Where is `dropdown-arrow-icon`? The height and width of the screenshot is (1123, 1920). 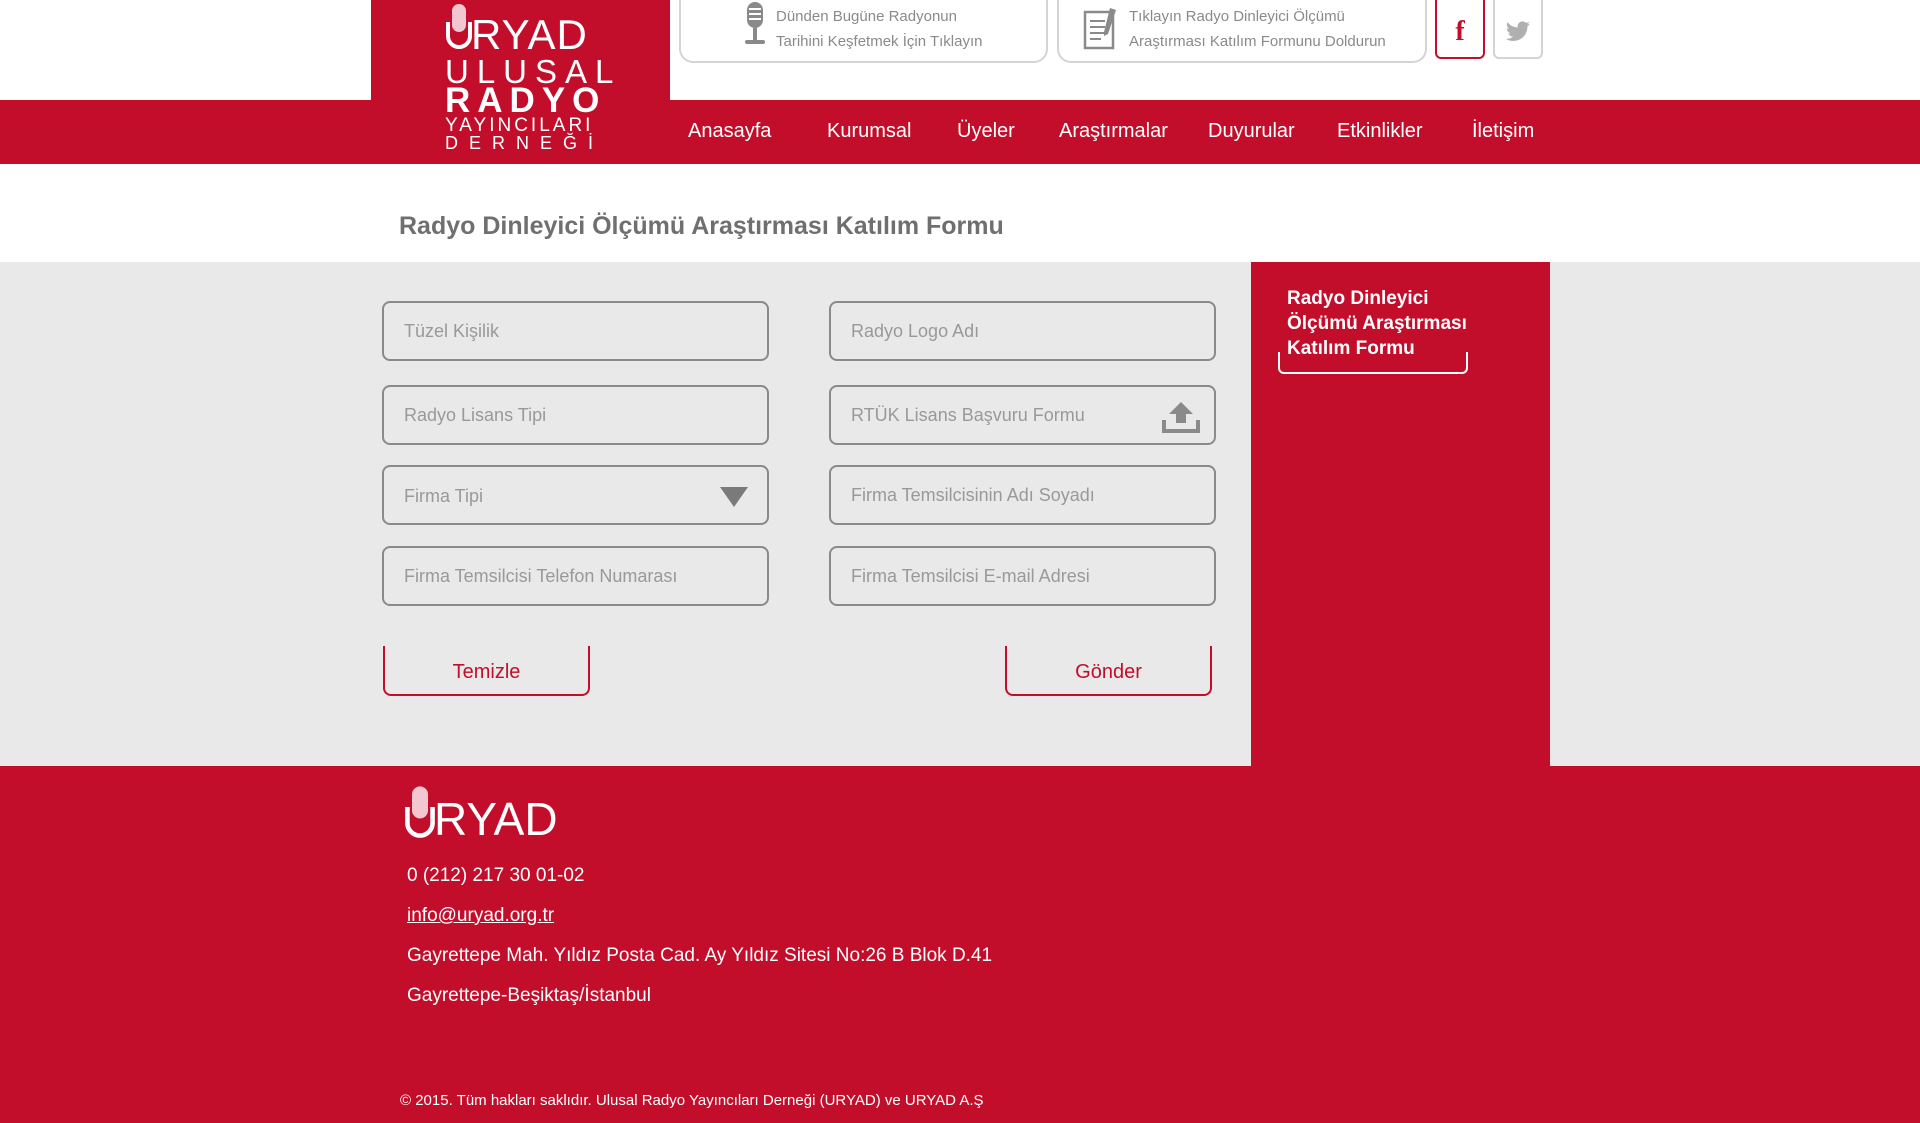
dropdown-arrow-icon is located at coordinates (734, 497).